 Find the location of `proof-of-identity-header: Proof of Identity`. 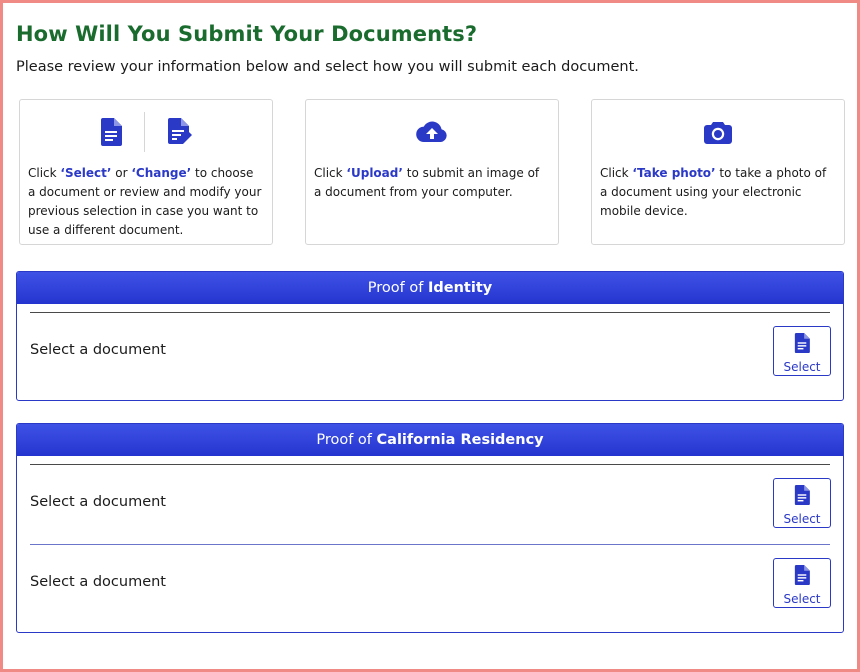

proof-of-identity-header: Proof of Identity is located at coordinates (430, 288).